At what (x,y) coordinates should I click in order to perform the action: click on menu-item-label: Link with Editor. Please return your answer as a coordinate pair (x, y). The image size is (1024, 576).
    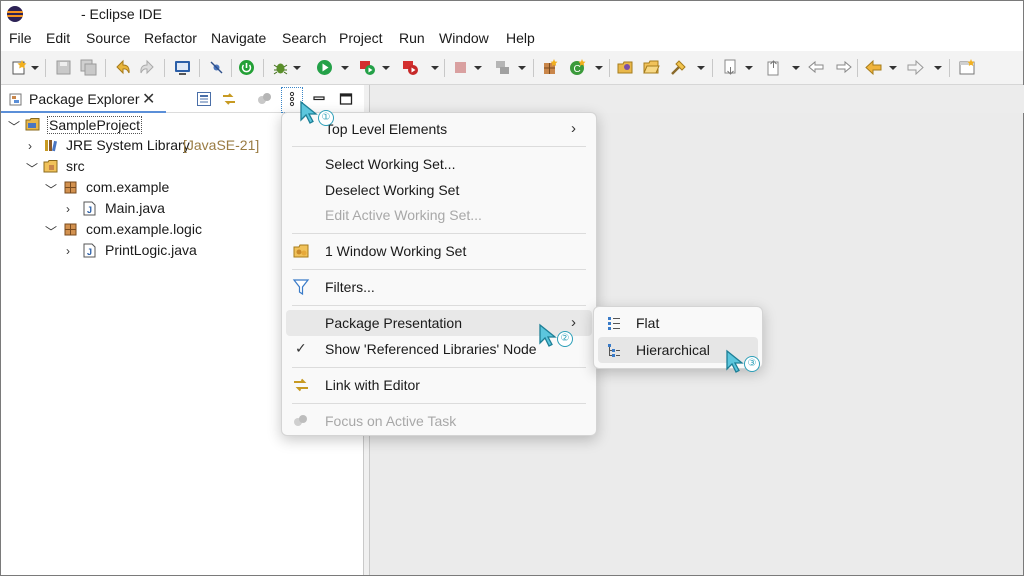
    Looking at the image, I should click on (372, 385).